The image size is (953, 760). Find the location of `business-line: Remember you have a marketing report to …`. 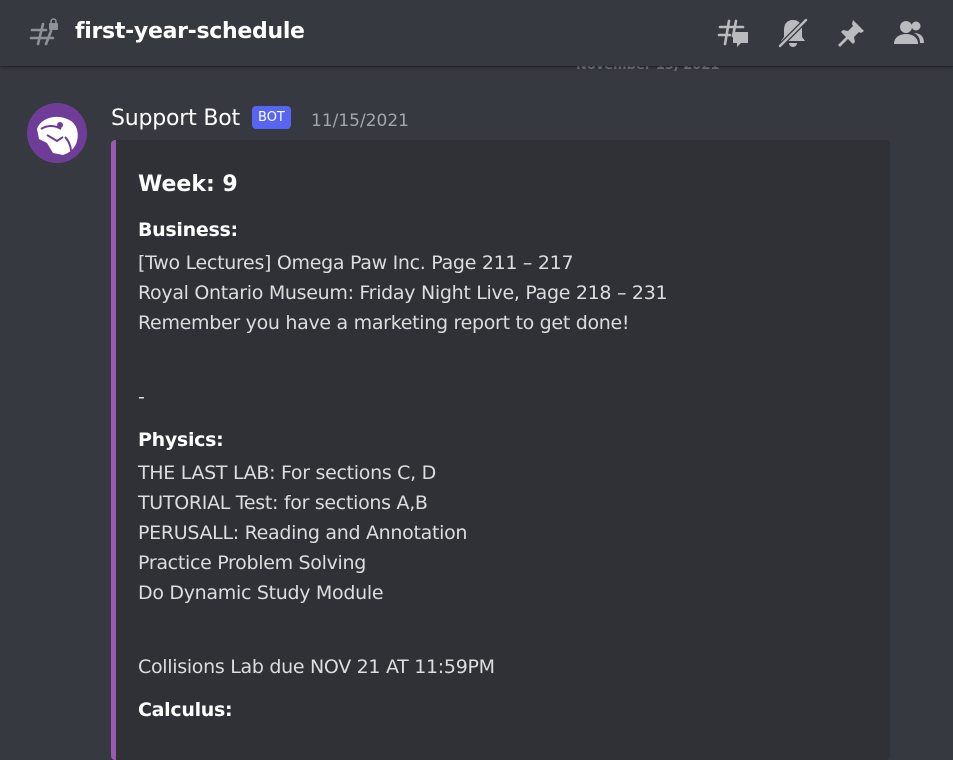

business-line: Remember you have a marketing report to … is located at coordinates (384, 323).